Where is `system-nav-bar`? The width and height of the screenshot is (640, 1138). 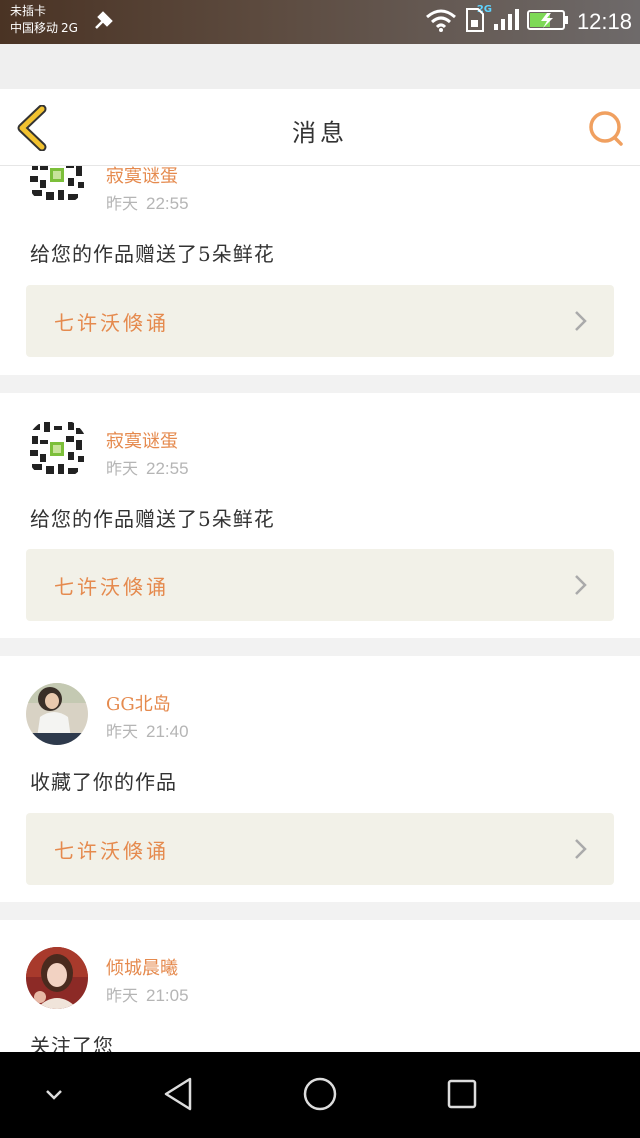
system-nav-bar is located at coordinates (320, 1095).